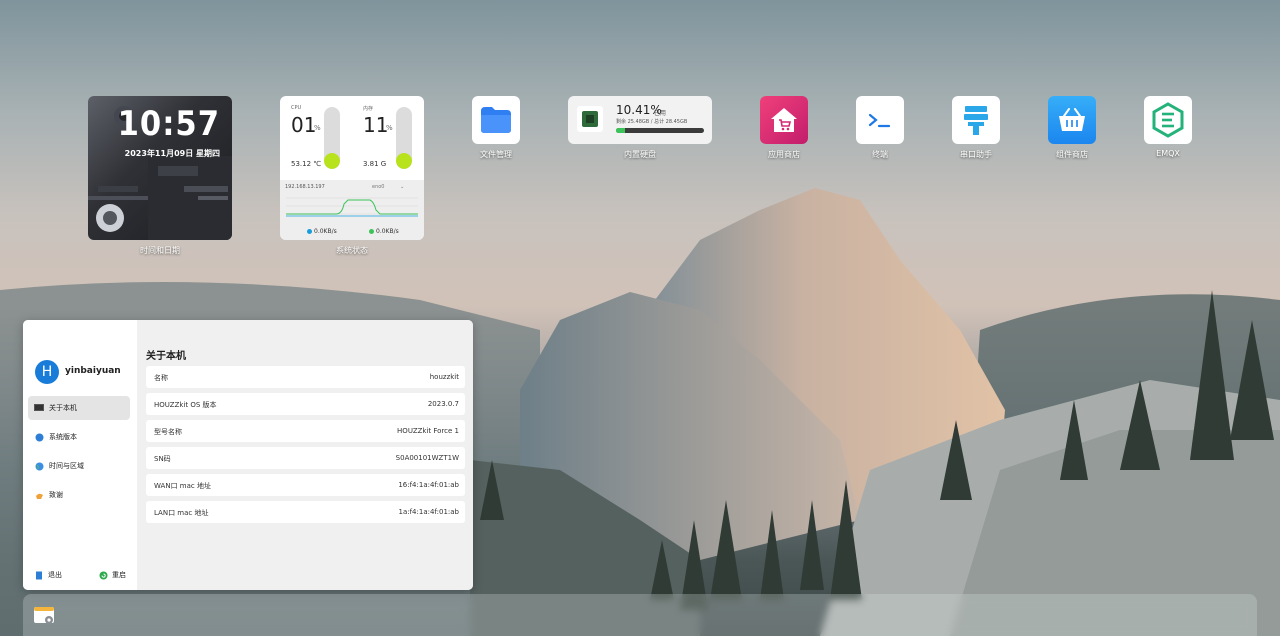 Image resolution: width=1280 pixels, height=636 pixels. Describe the element at coordinates (56, 495) in the screenshot. I see `sidebar-item-label: 致谢` at that location.